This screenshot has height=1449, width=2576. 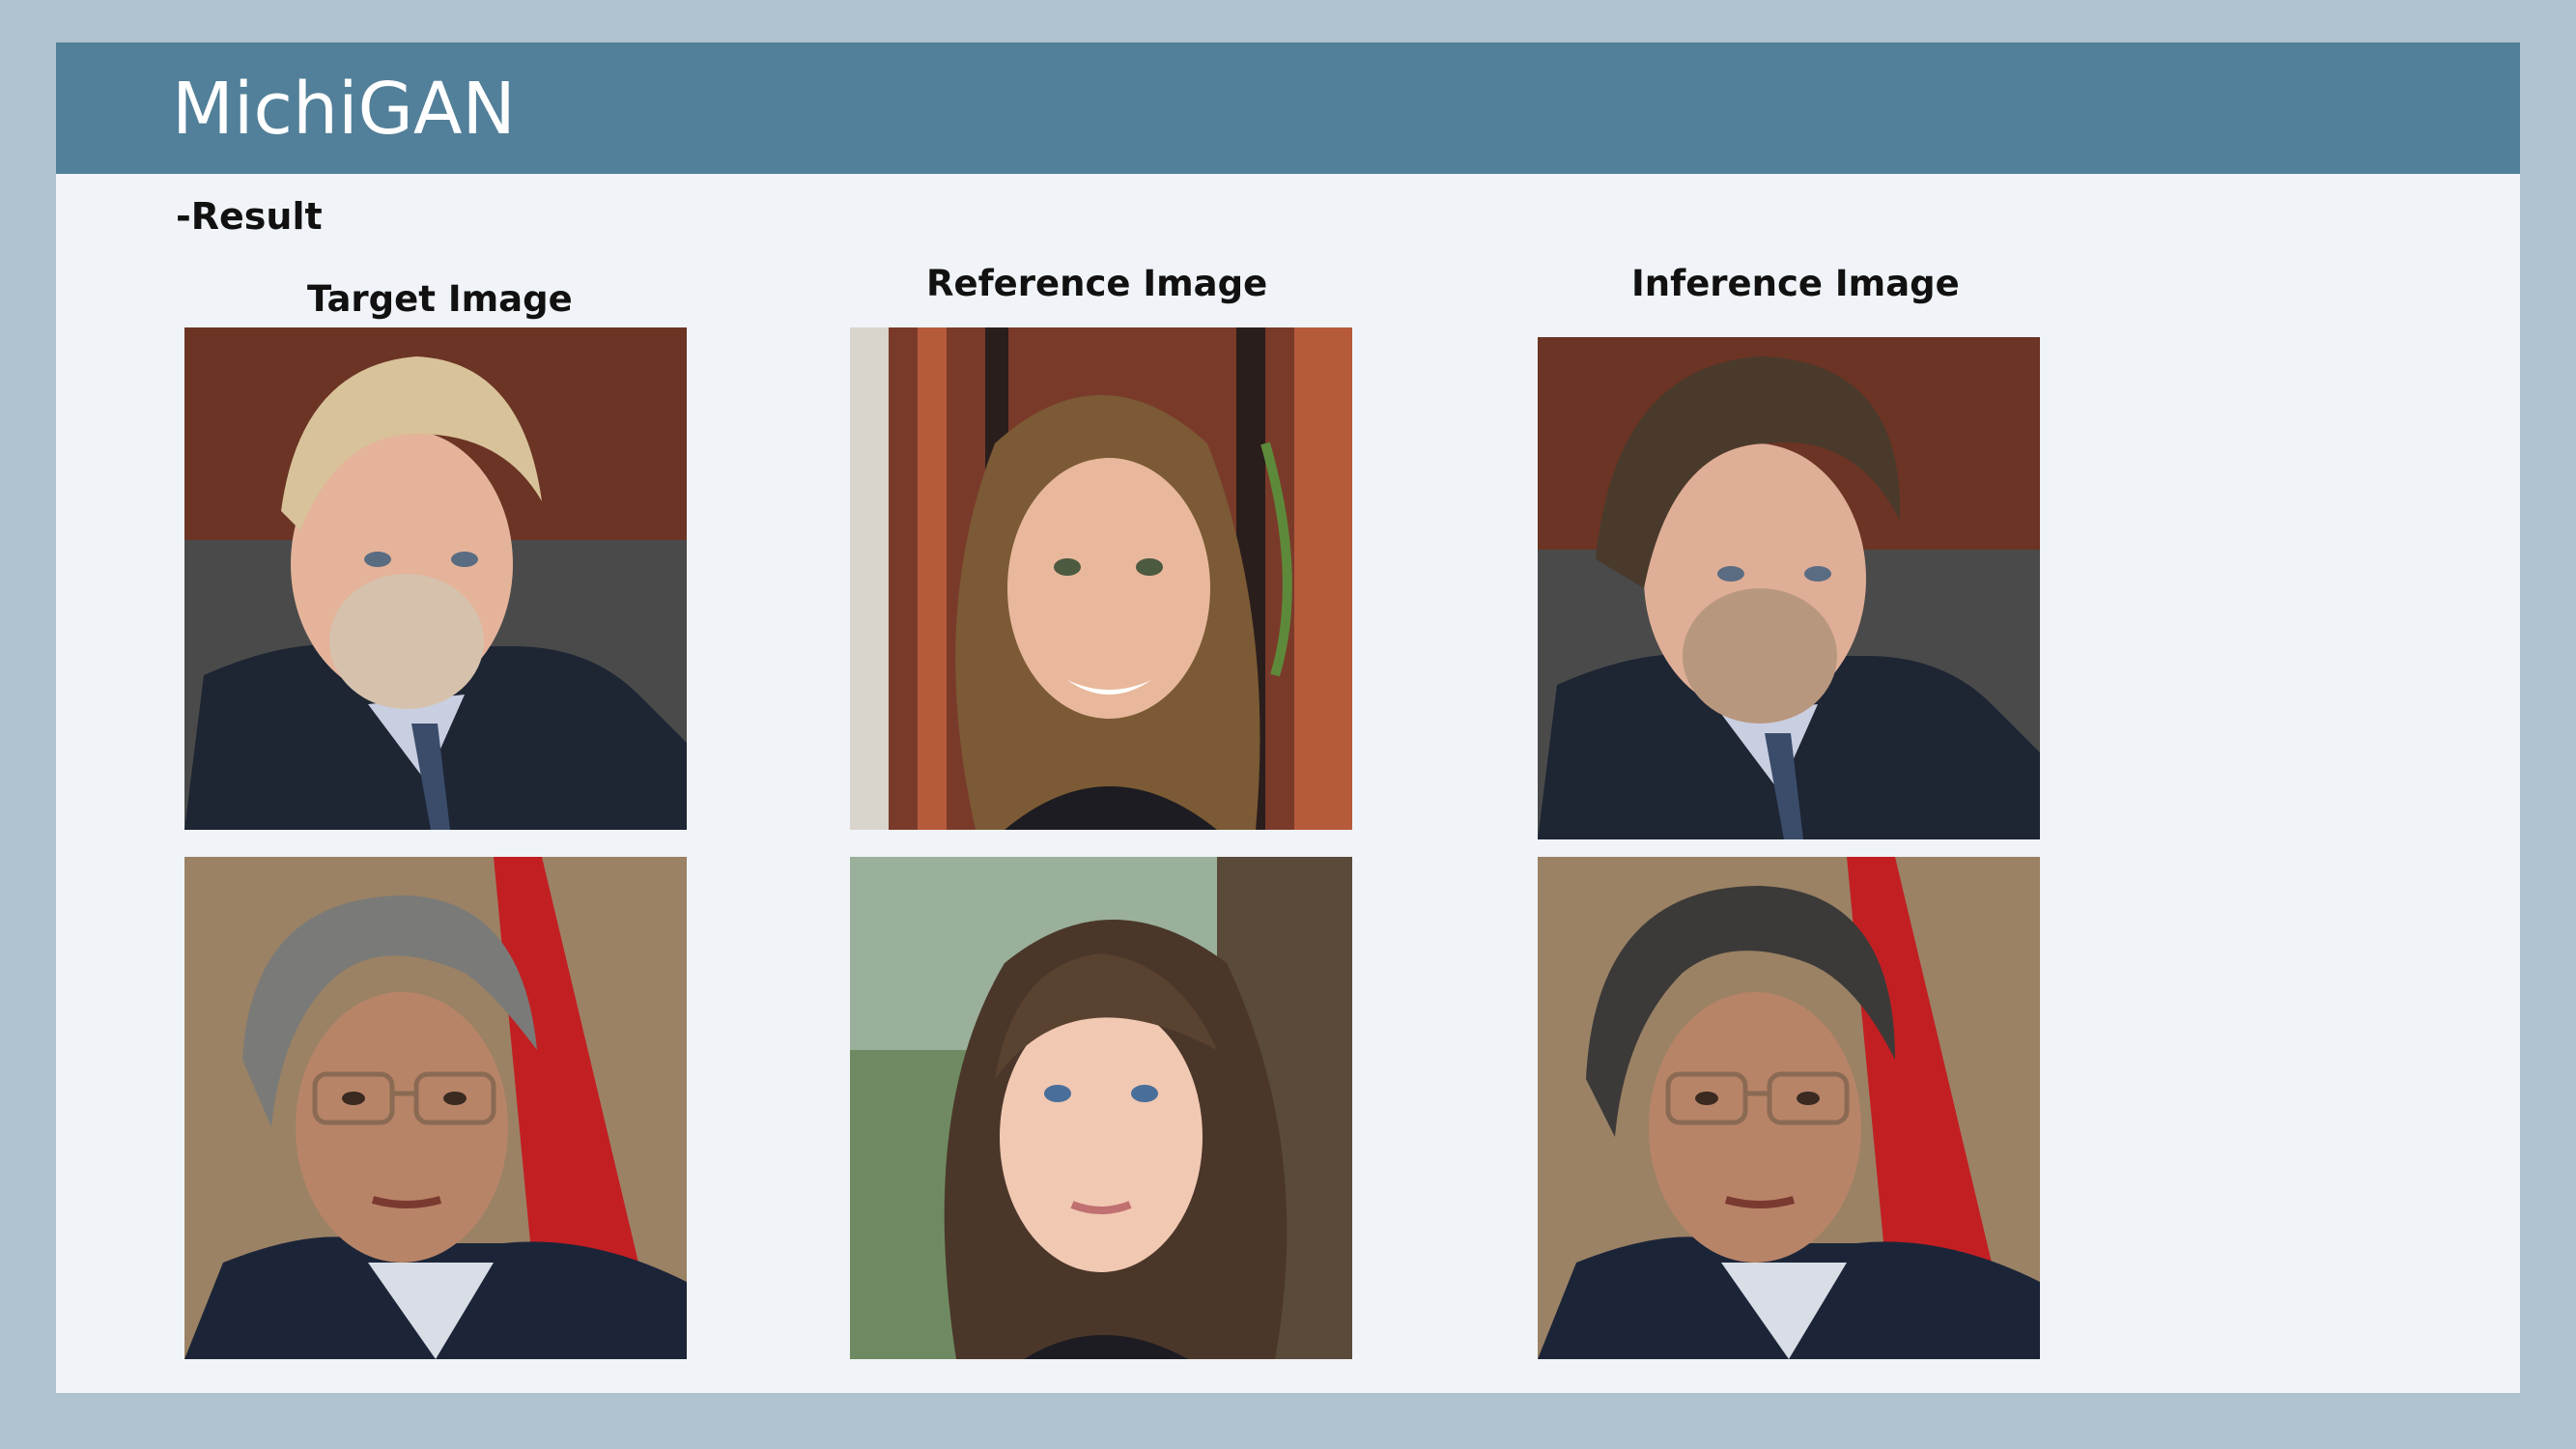 I want to click on target-image-label: Target Image, so click(x=440, y=299).